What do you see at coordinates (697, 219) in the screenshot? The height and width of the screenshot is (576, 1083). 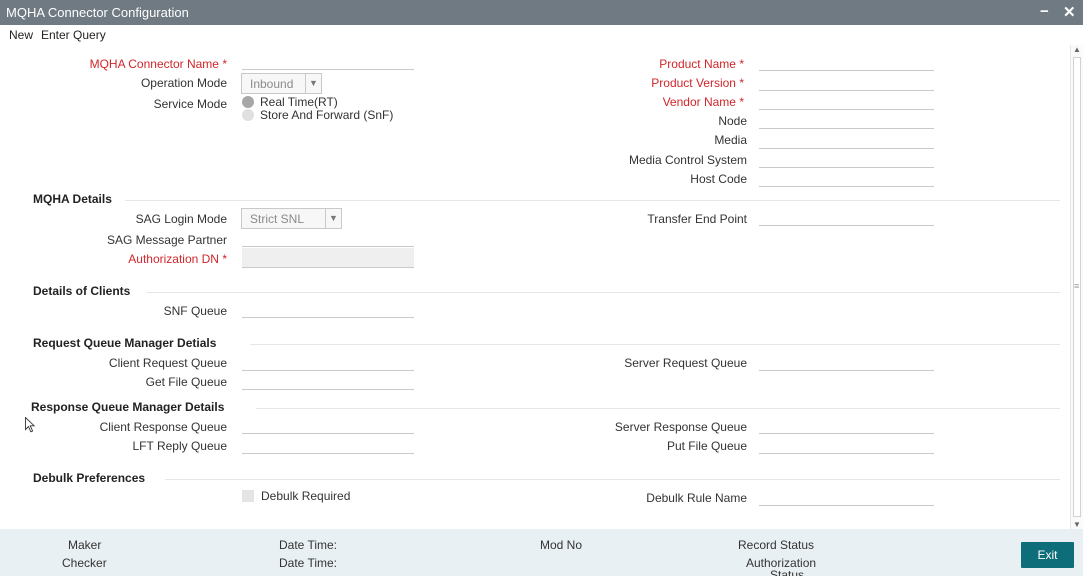 I see `transfer-end-point-label: Transfer End Point` at bounding box center [697, 219].